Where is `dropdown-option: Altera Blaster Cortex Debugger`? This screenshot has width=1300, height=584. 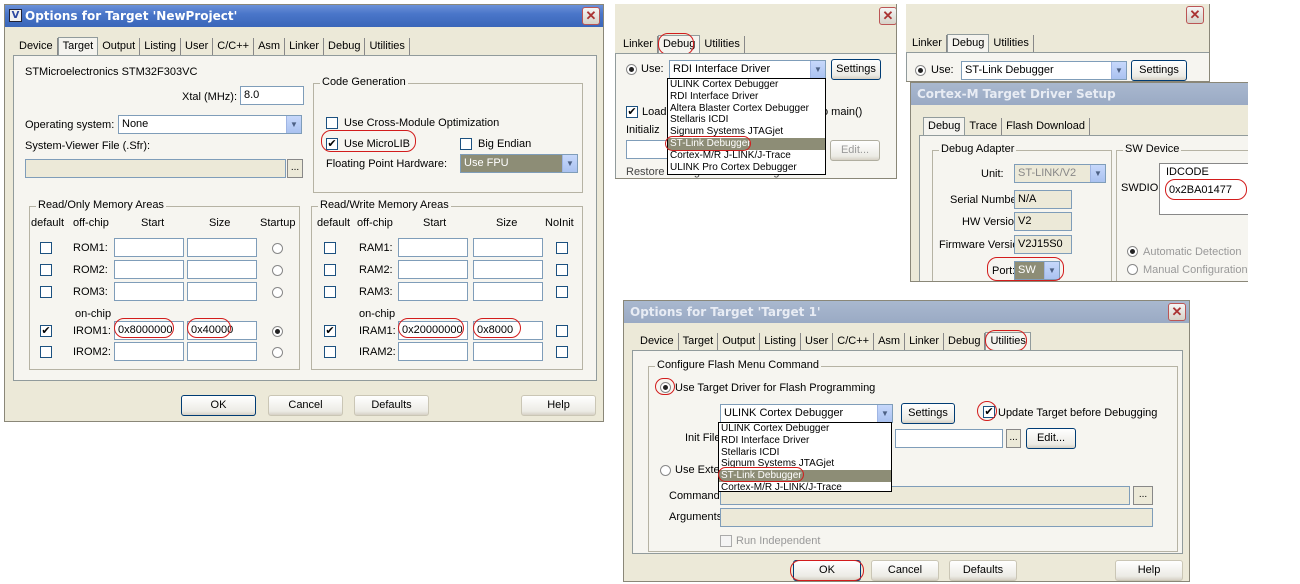
dropdown-option: Altera Blaster Cortex Debugger is located at coordinates (746, 109).